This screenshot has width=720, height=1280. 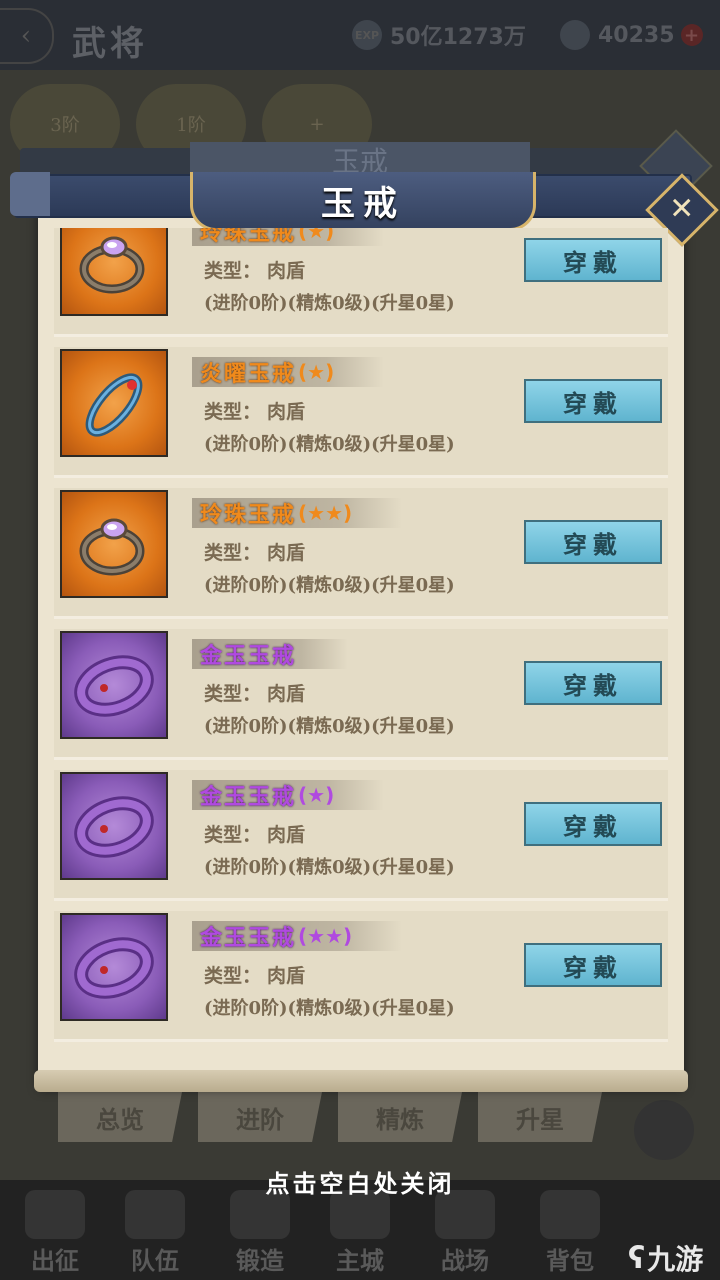 I want to click on exp-value: 50亿1273万, so click(x=458, y=37).